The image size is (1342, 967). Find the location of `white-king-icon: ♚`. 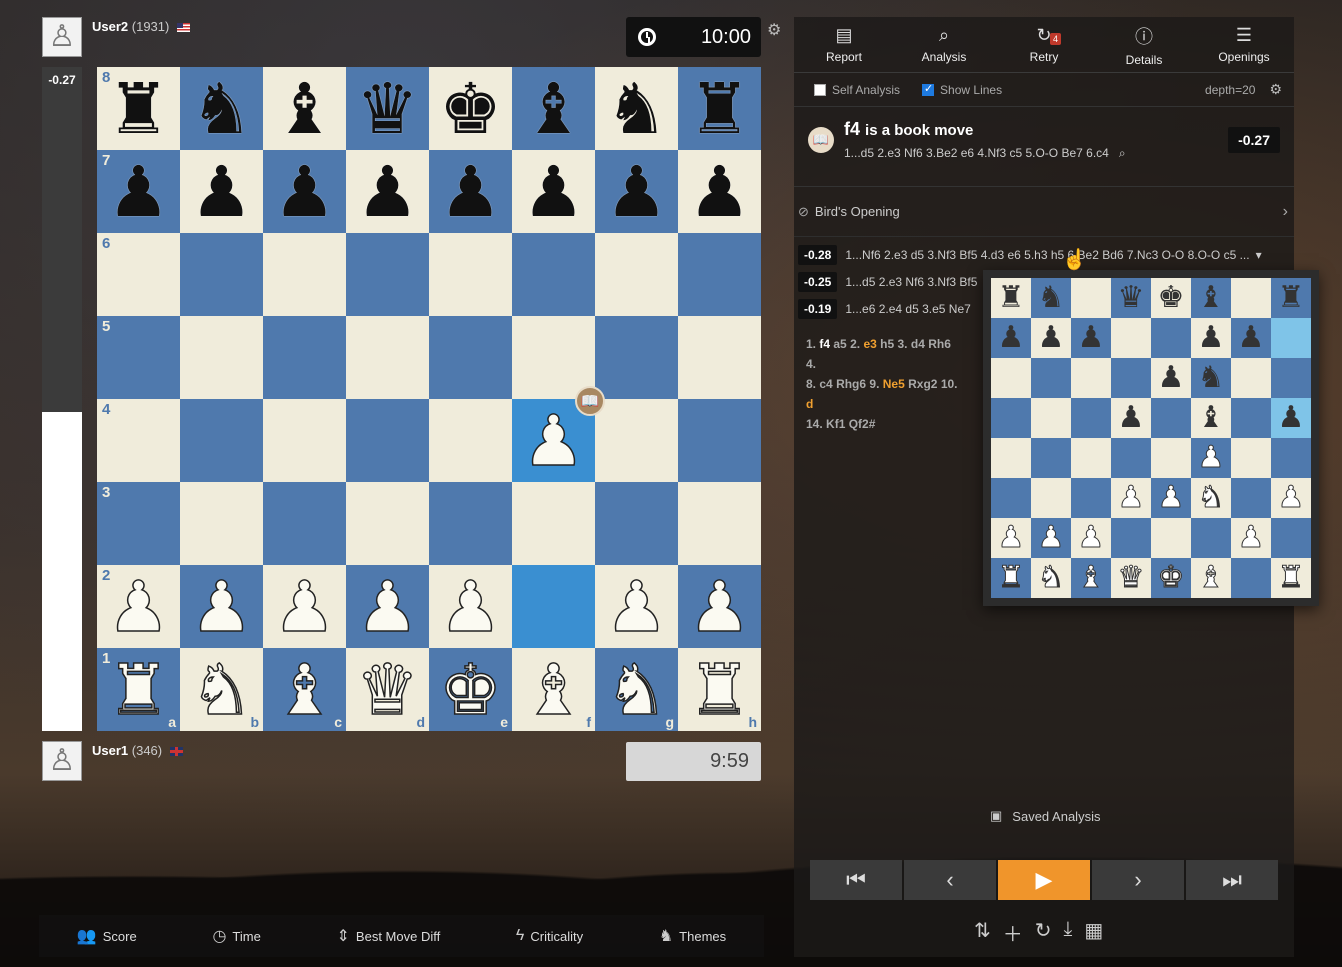

white-king-icon: ♚ is located at coordinates (470, 690).